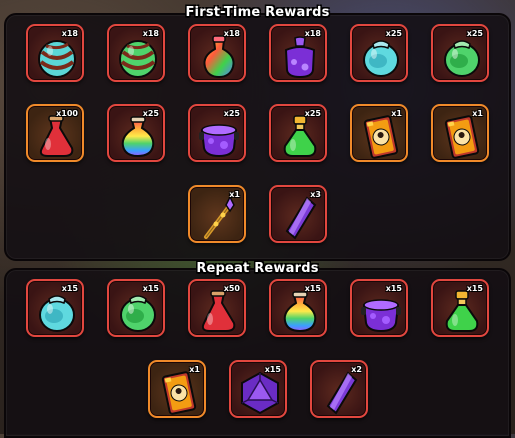  Describe the element at coordinates (67, 113) in the screenshot. I see `reward-quantity: x100` at that location.